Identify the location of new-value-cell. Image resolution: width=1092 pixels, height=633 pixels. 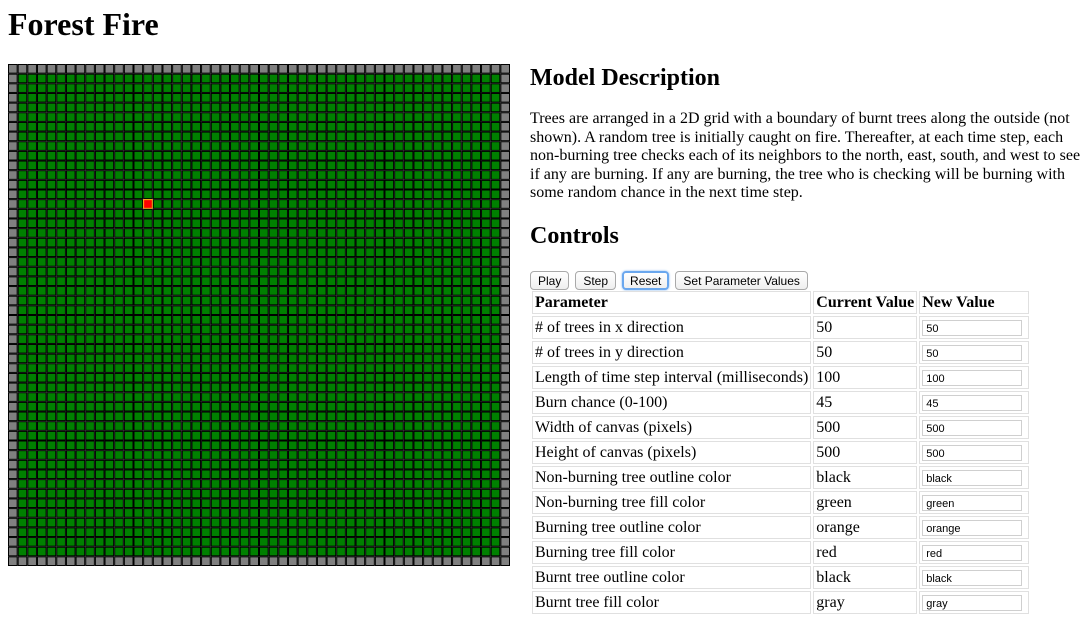
(974, 402).